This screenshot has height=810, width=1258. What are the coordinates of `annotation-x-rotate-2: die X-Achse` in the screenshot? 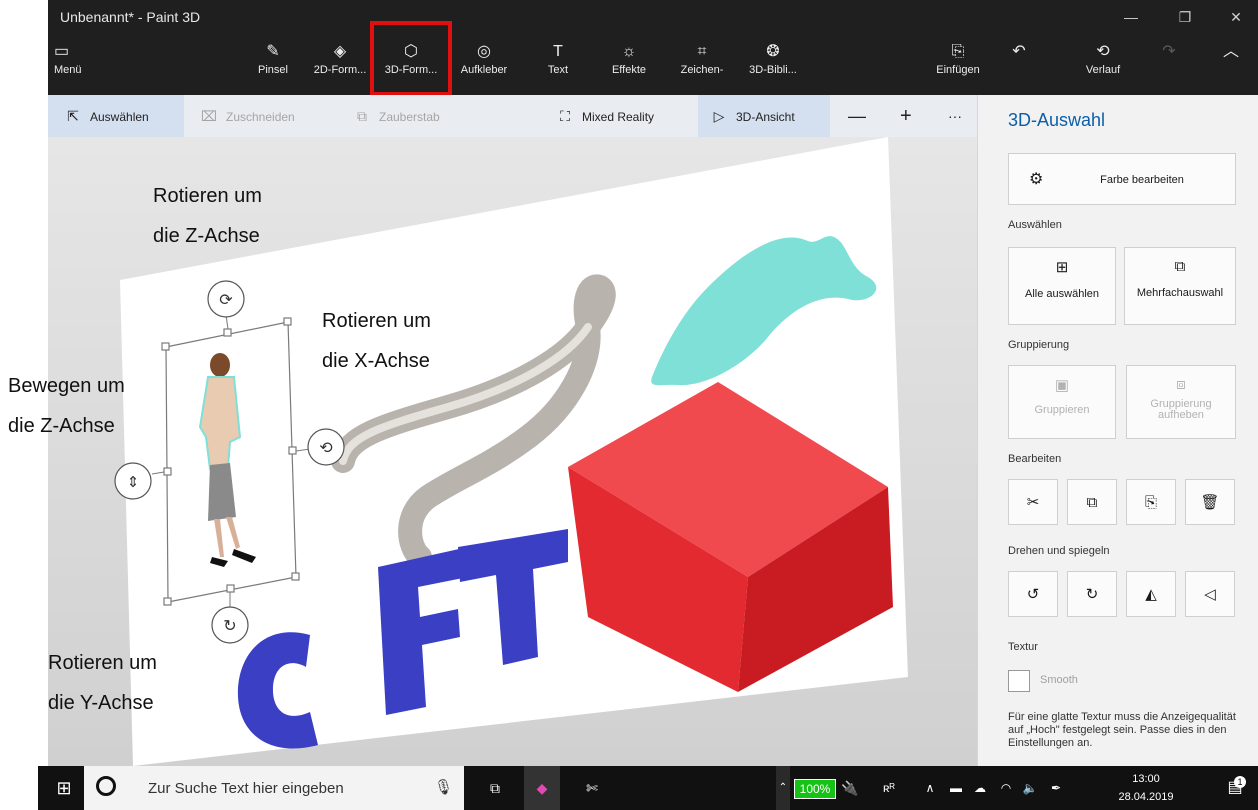 It's located at (376, 361).